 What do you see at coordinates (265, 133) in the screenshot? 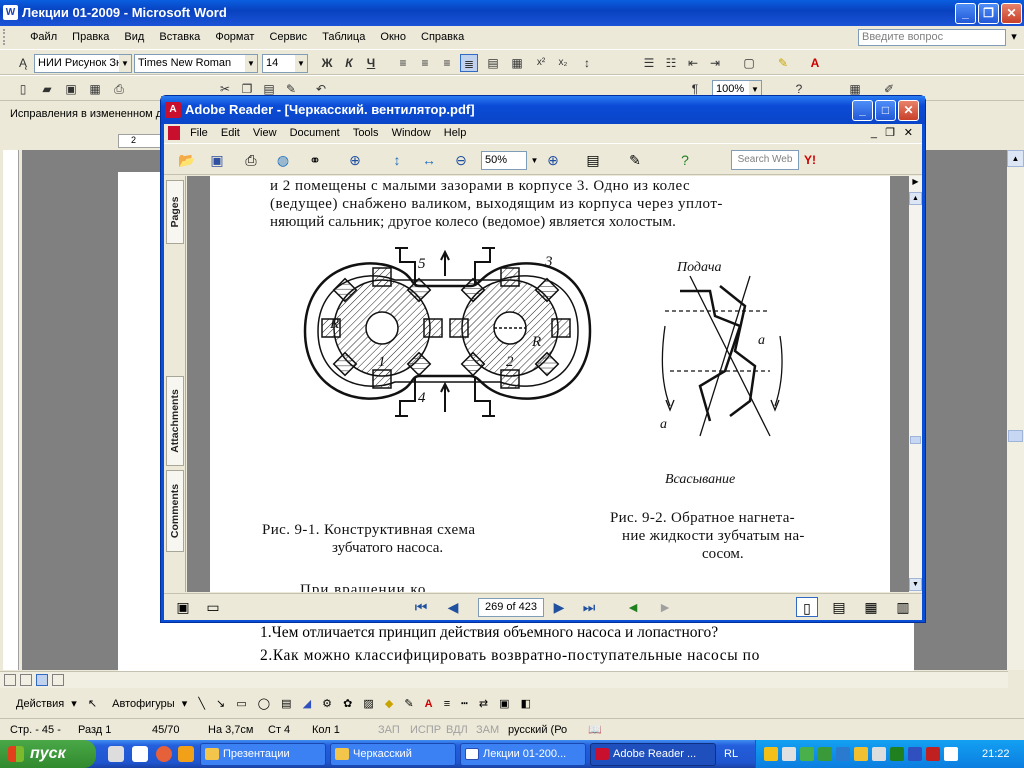
I see `reader-menu-view: View` at bounding box center [265, 133].